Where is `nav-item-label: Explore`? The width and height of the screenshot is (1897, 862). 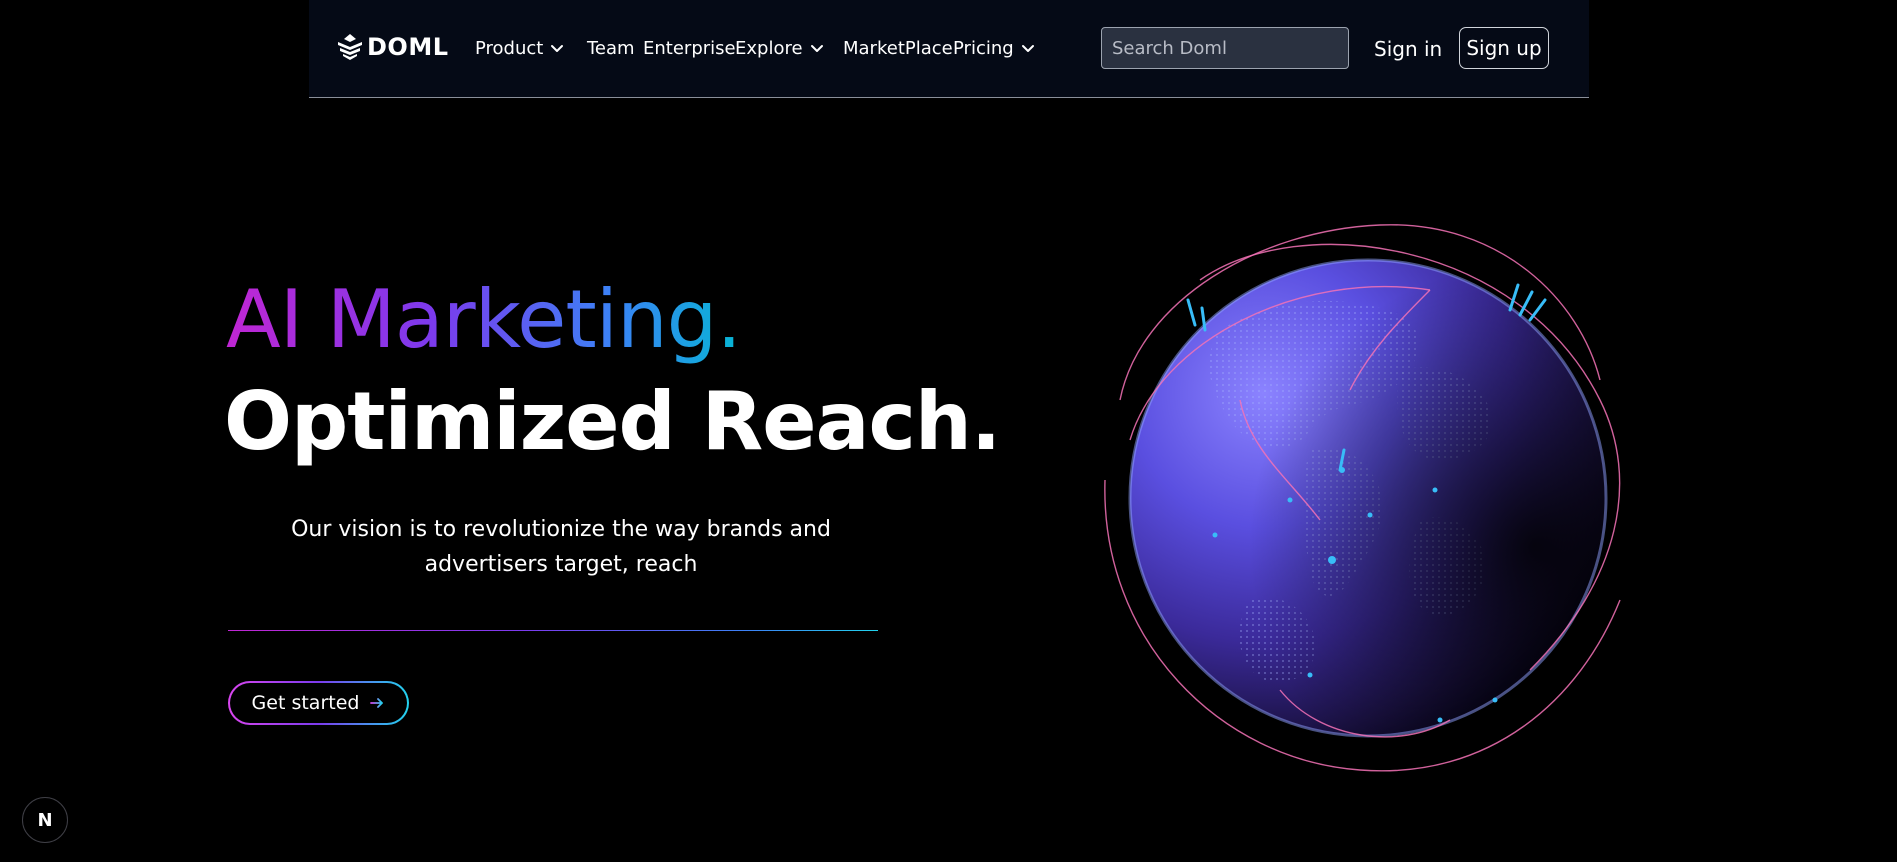
nav-item-label: Explore is located at coordinates (769, 48).